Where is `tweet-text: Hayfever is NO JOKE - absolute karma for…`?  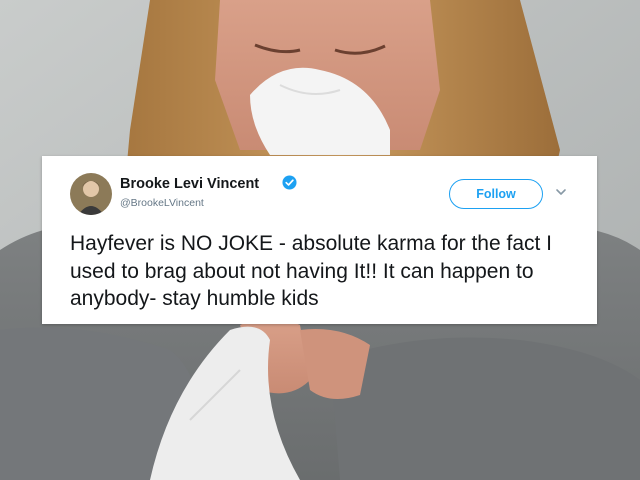
tweet-text: Hayfever is NO JOKE - absolute karma for… is located at coordinates (311, 271).